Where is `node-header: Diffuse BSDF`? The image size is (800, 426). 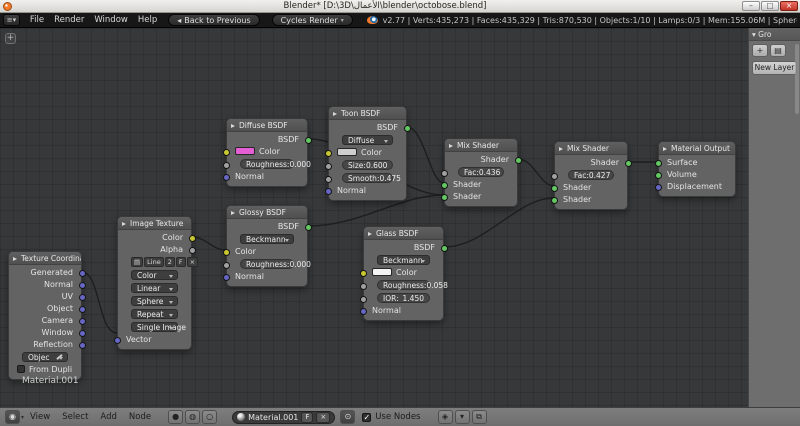 node-header: Diffuse BSDF is located at coordinates (267, 125).